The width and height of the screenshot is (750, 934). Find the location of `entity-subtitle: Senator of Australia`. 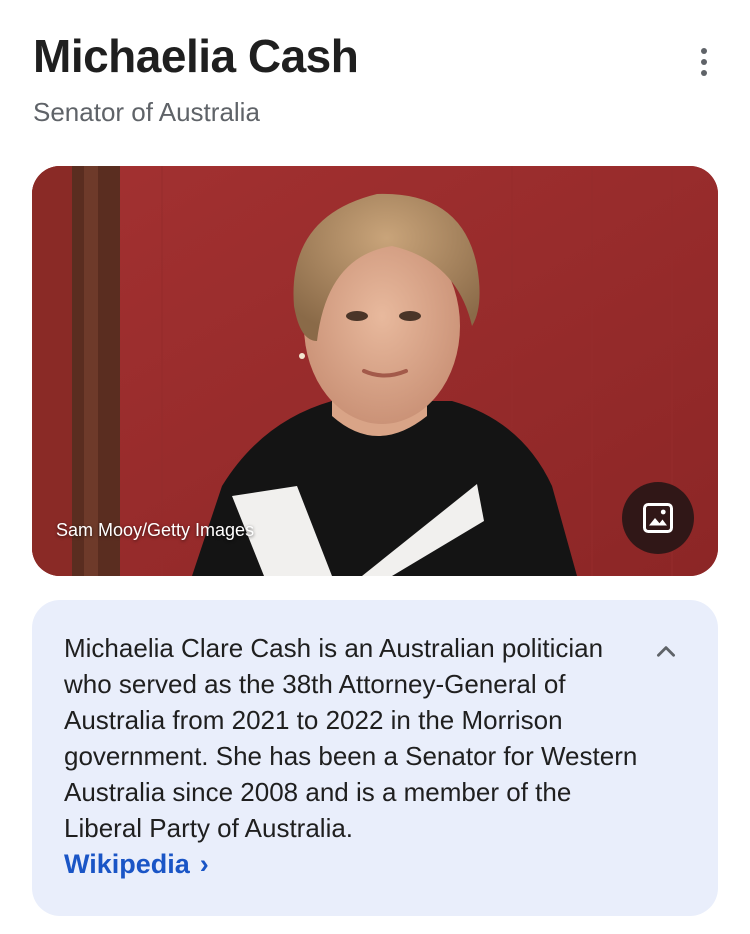

entity-subtitle: Senator of Australia is located at coordinates (146, 112).